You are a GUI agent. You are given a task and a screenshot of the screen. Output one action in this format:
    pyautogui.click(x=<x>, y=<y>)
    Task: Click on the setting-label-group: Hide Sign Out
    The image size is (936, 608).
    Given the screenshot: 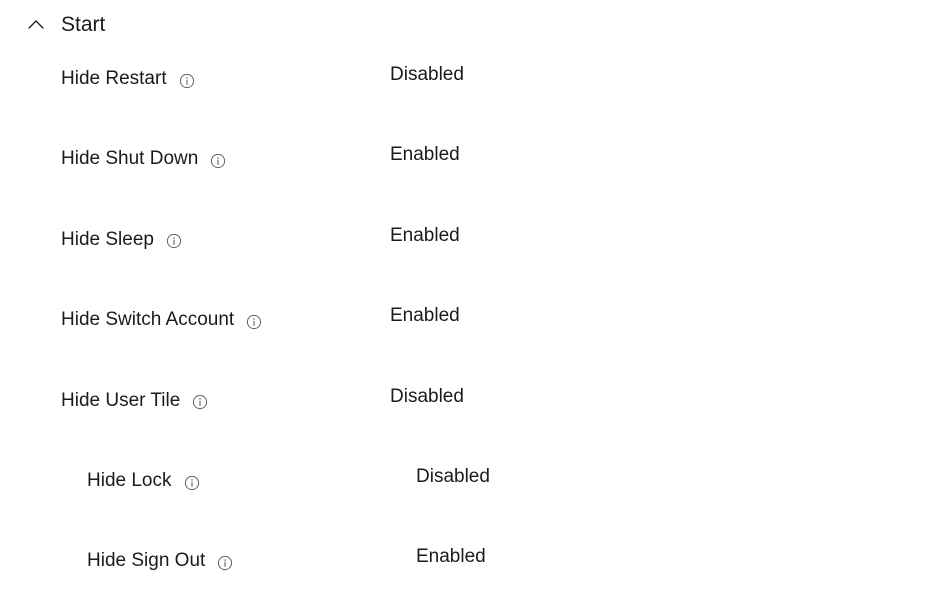 What is the action you would take?
    pyautogui.click(x=160, y=561)
    